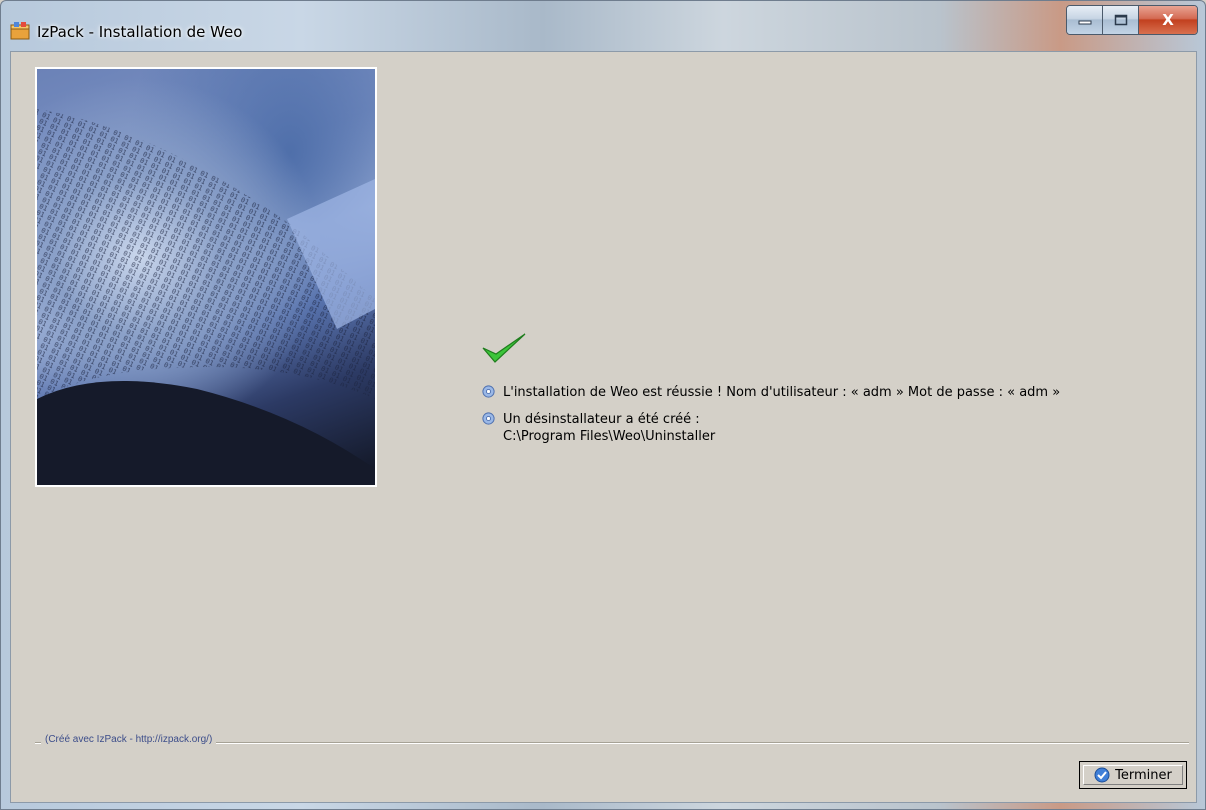 The height and width of the screenshot is (810, 1206). I want to click on title-bar: IzPack - Installation de Weo X, so click(603, 26).